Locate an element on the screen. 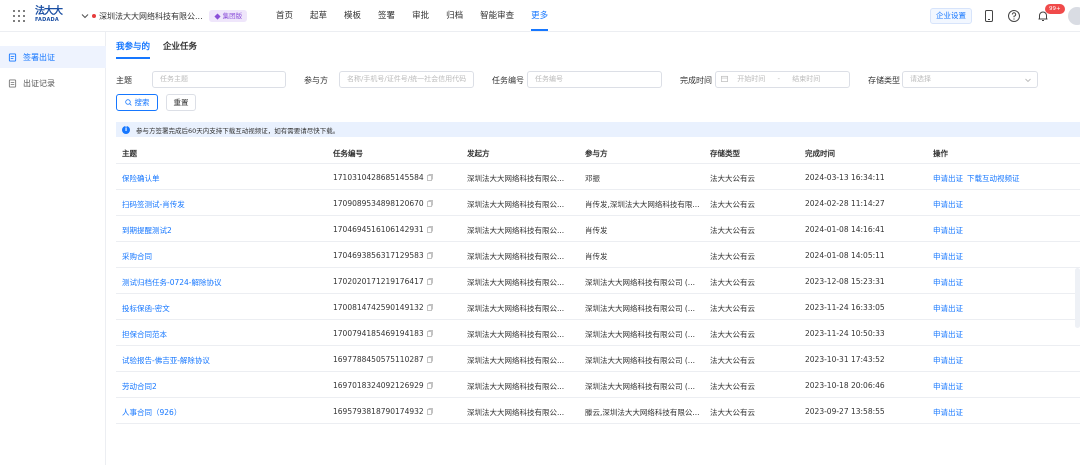  nav-smart-review: 智能审查 is located at coordinates (497, 16).